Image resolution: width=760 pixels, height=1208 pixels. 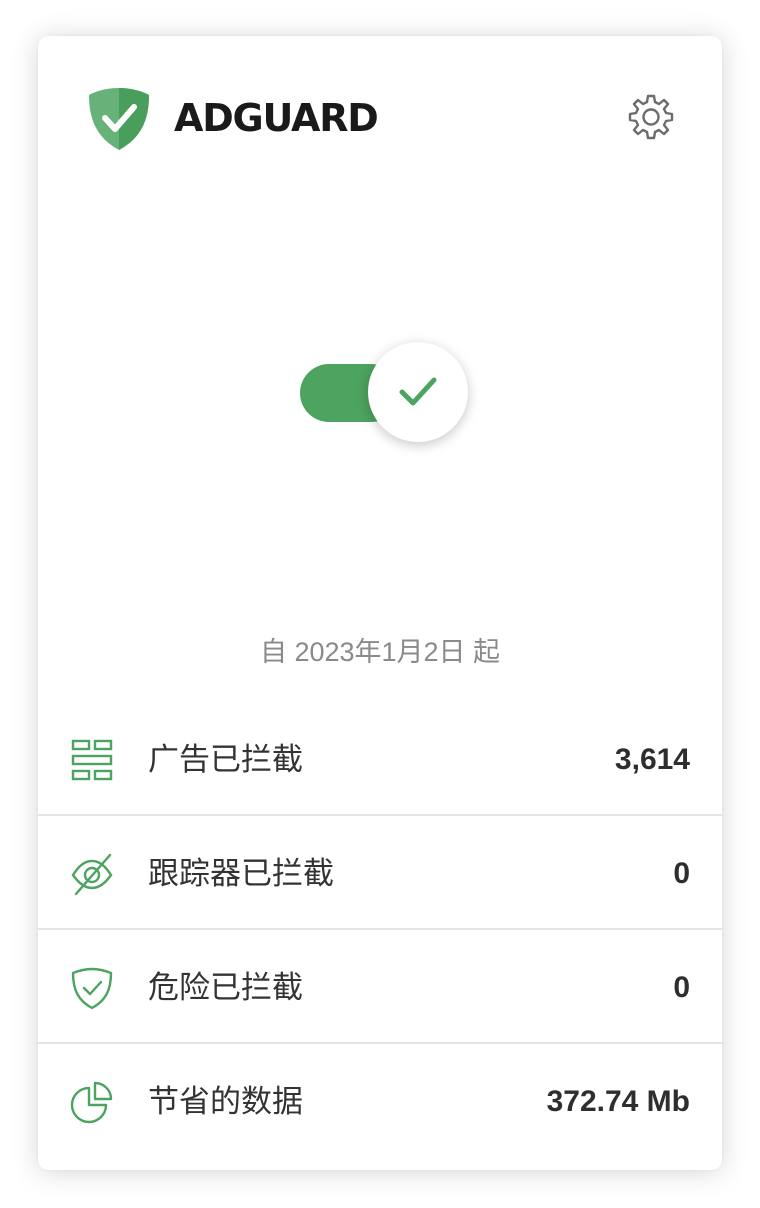 What do you see at coordinates (380, 1101) in the screenshot?
I see `stat-data-saved: 节省的数据 372.74 Mb` at bounding box center [380, 1101].